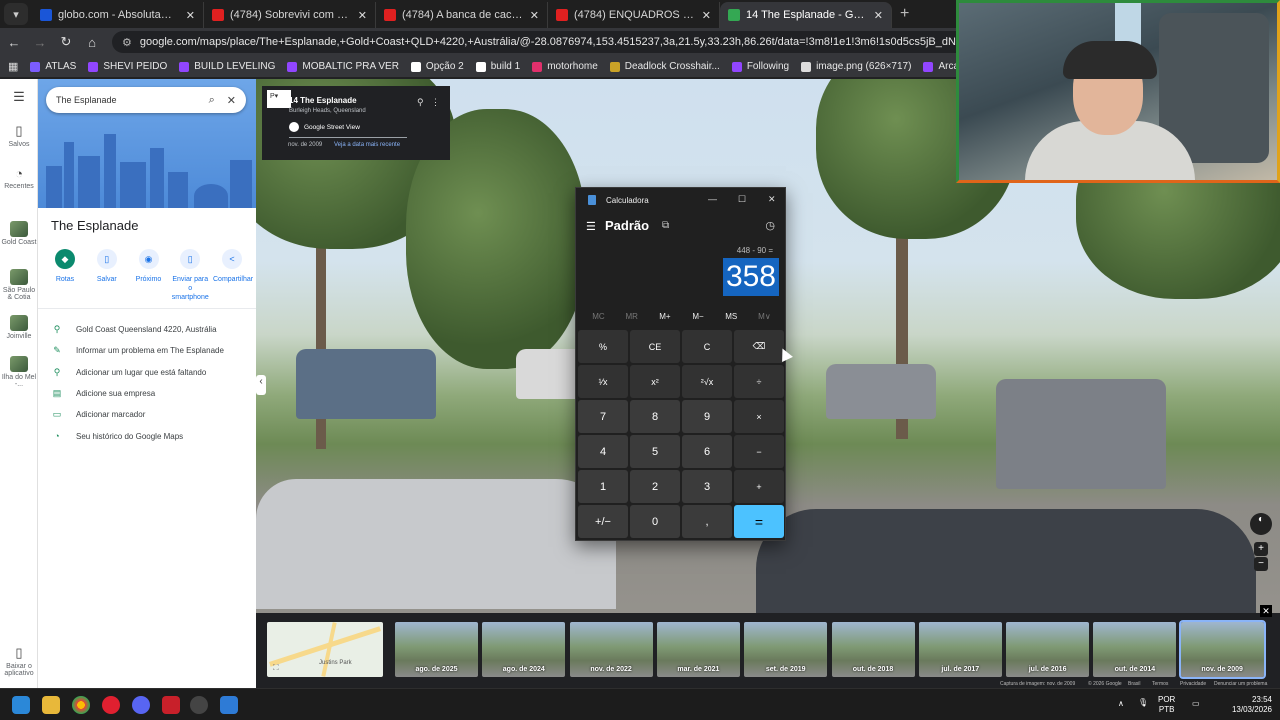 The height and width of the screenshot is (720, 1280). What do you see at coordinates (742, 199) in the screenshot?
I see `maximize-button: ☐` at bounding box center [742, 199].